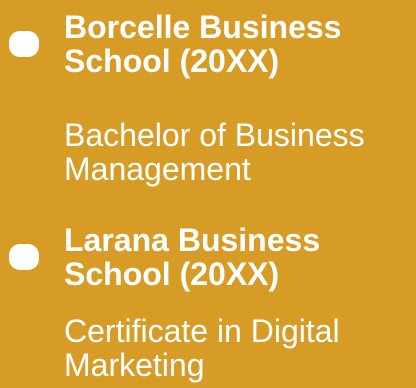 The image size is (416, 388). Describe the element at coordinates (134, 365) in the screenshot. I see `degree-title-line: Marketing` at that location.